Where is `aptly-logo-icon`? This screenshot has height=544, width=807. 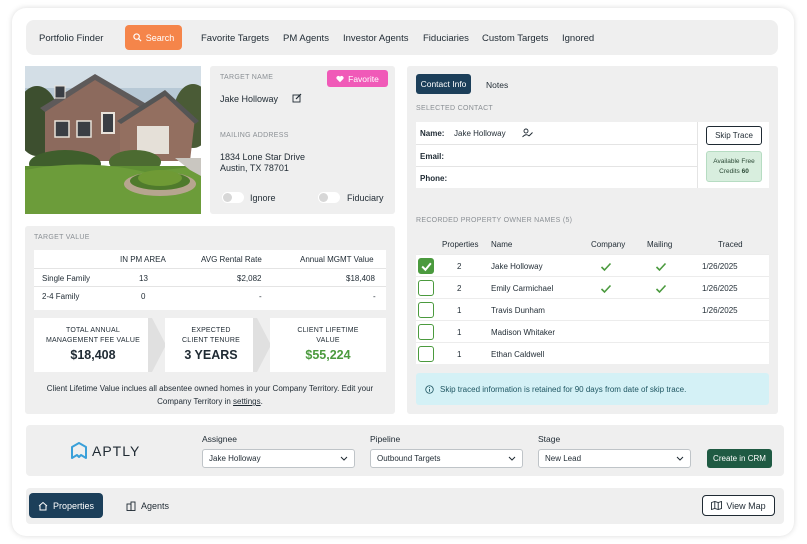
aptly-logo-icon is located at coordinates (79, 450).